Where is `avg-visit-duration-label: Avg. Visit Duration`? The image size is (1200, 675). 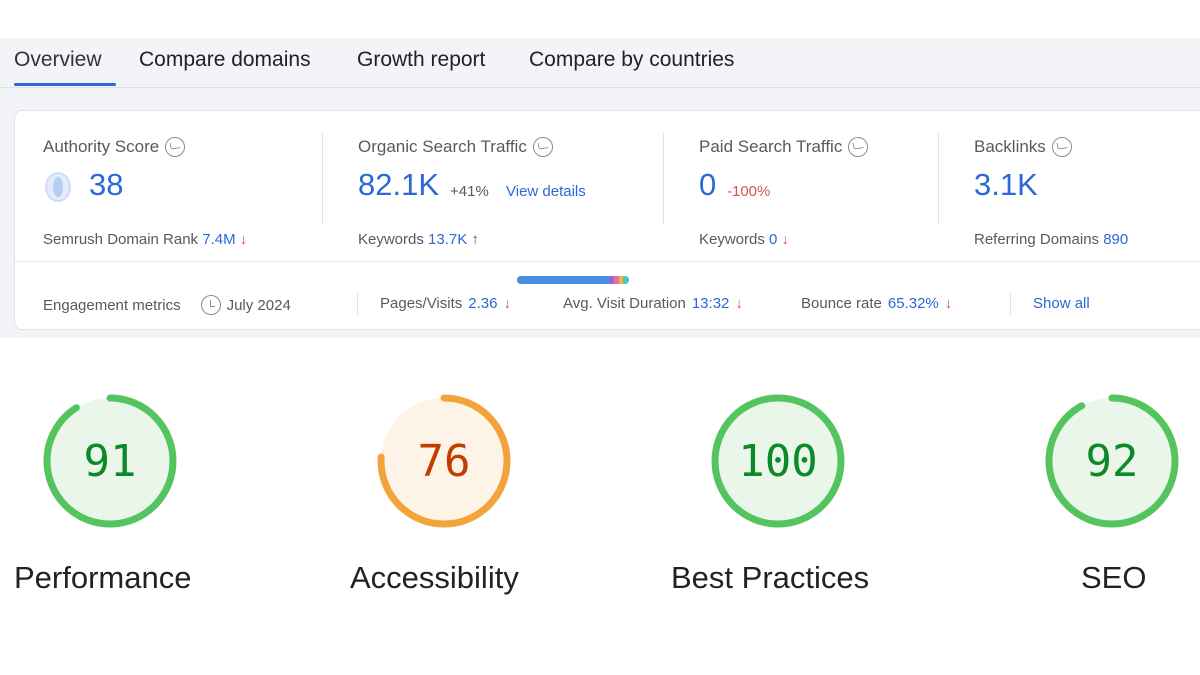
avg-visit-duration-label: Avg. Visit Duration is located at coordinates (624, 303).